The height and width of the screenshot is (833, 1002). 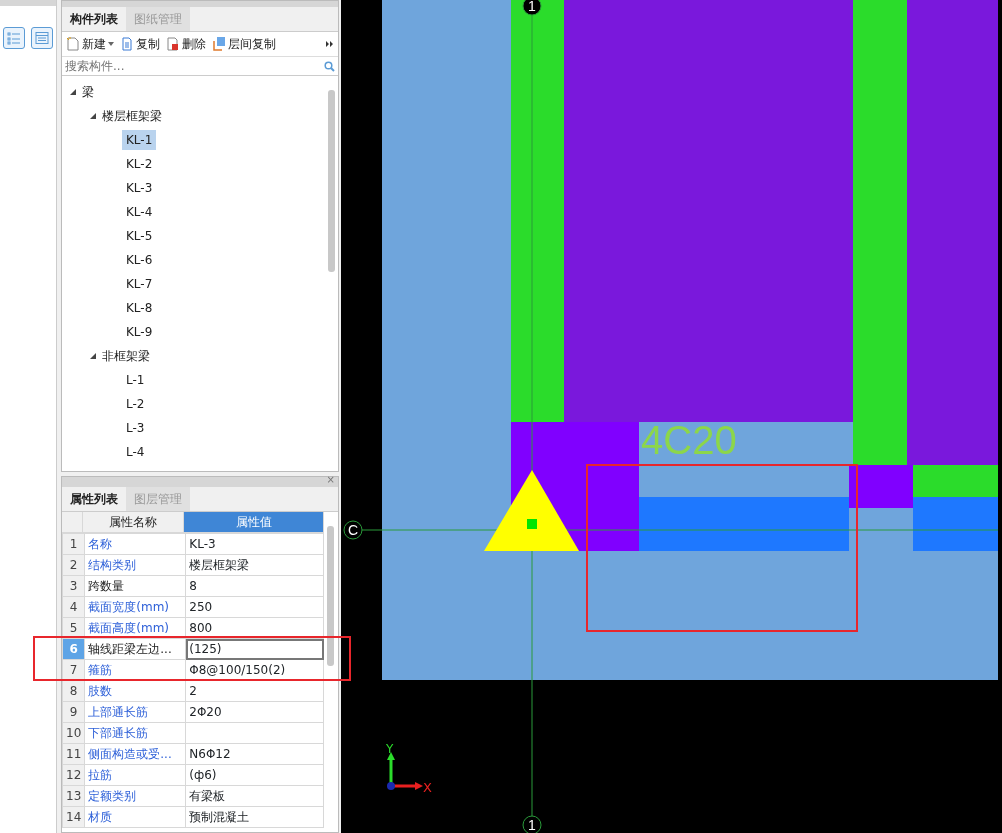 What do you see at coordinates (139, 332) in the screenshot?
I see `tree-item: KL-9` at bounding box center [139, 332].